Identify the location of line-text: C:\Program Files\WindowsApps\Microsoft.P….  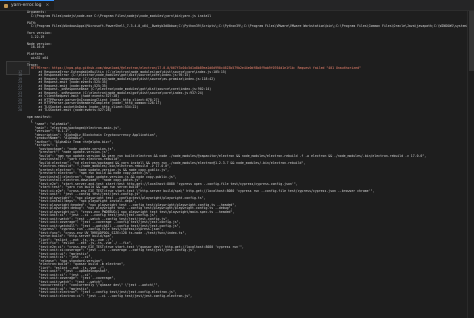
(250, 26).